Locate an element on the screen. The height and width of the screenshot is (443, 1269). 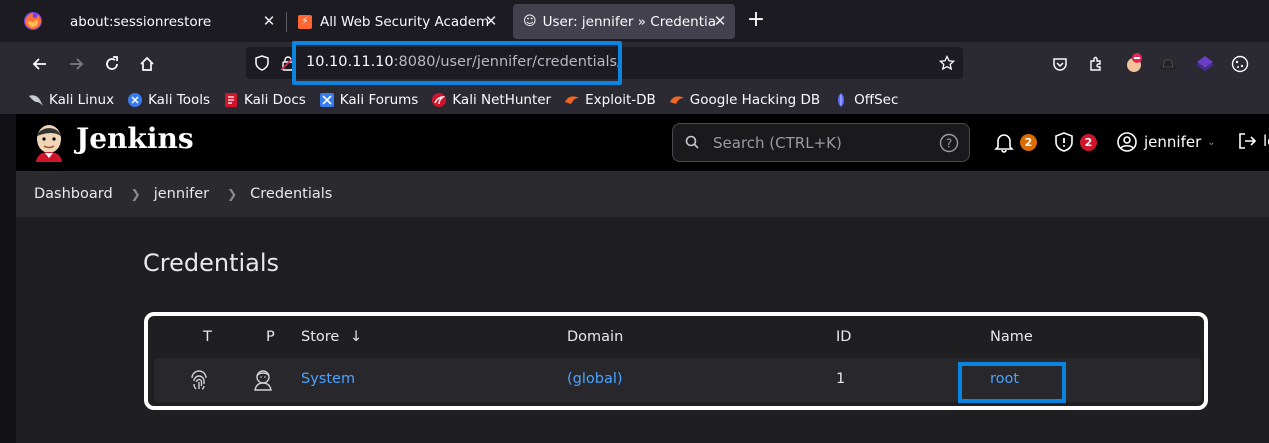
bookmark-label: Kali Forums is located at coordinates (379, 100).